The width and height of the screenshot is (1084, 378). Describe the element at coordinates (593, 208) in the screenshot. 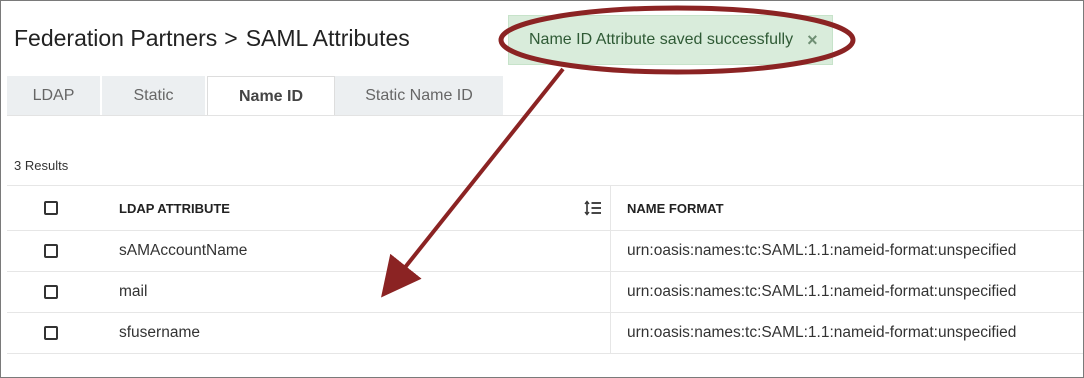

I see `sort-icon` at that location.